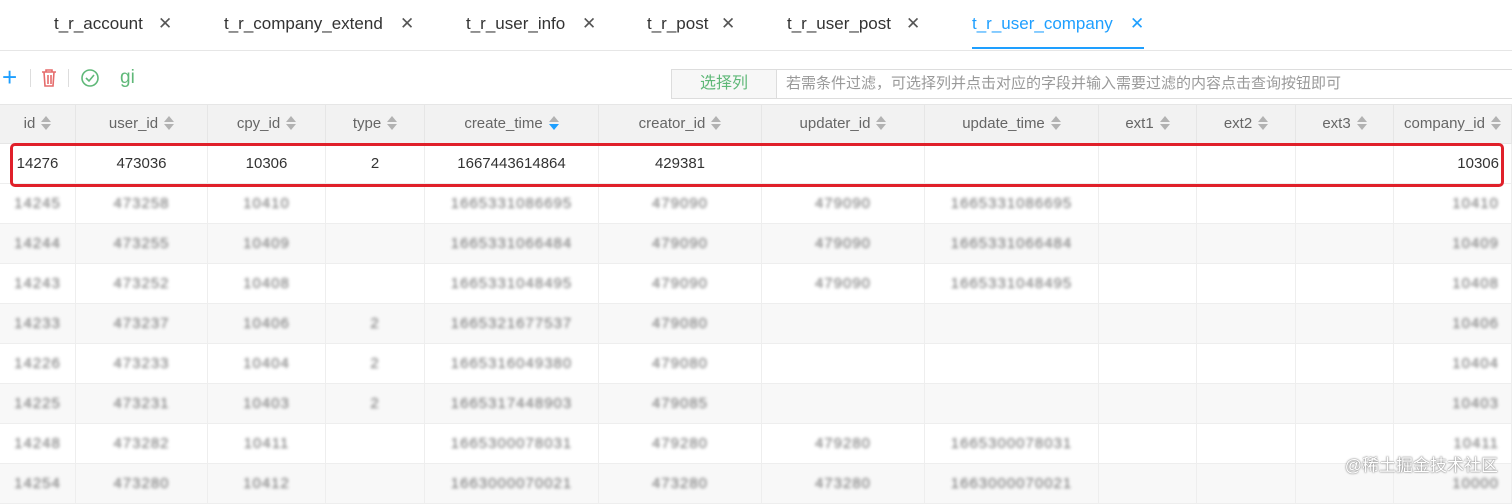  Describe the element at coordinates (680, 444) in the screenshot. I see `cell-creator-id: 479280` at that location.